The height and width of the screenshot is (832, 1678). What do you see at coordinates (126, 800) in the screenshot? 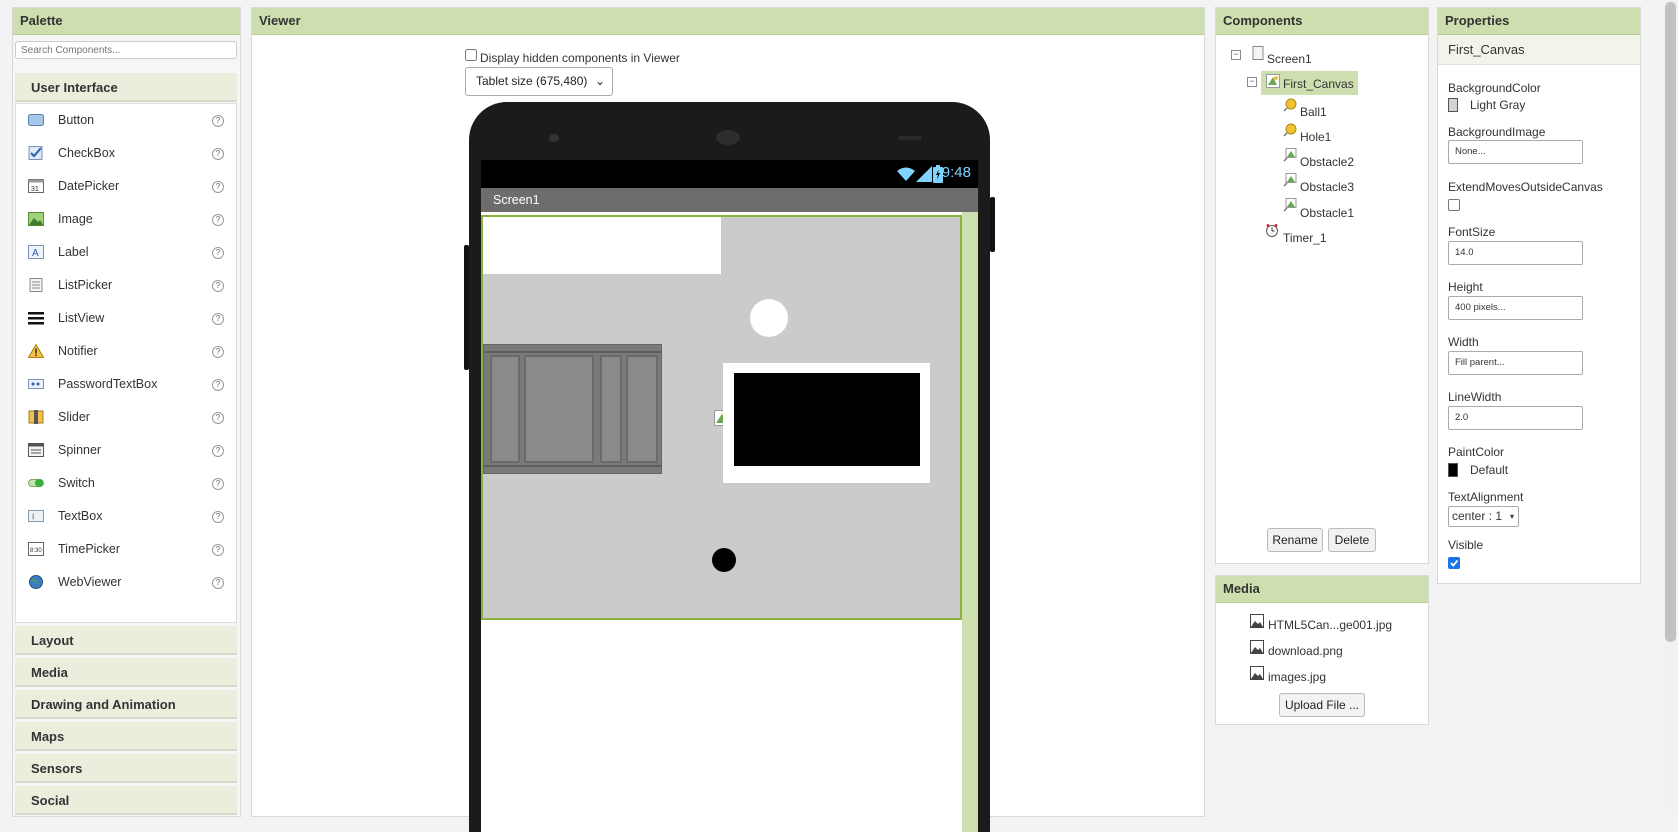
I see `category-social: Social` at bounding box center [126, 800].